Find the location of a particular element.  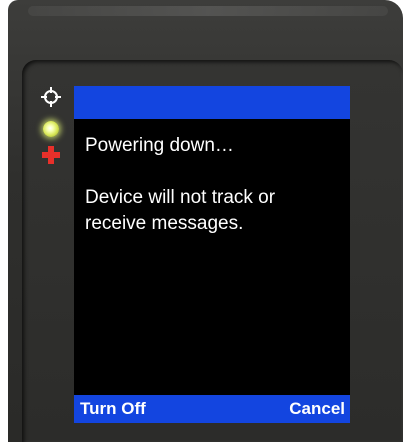

title-bar is located at coordinates (212, 102).